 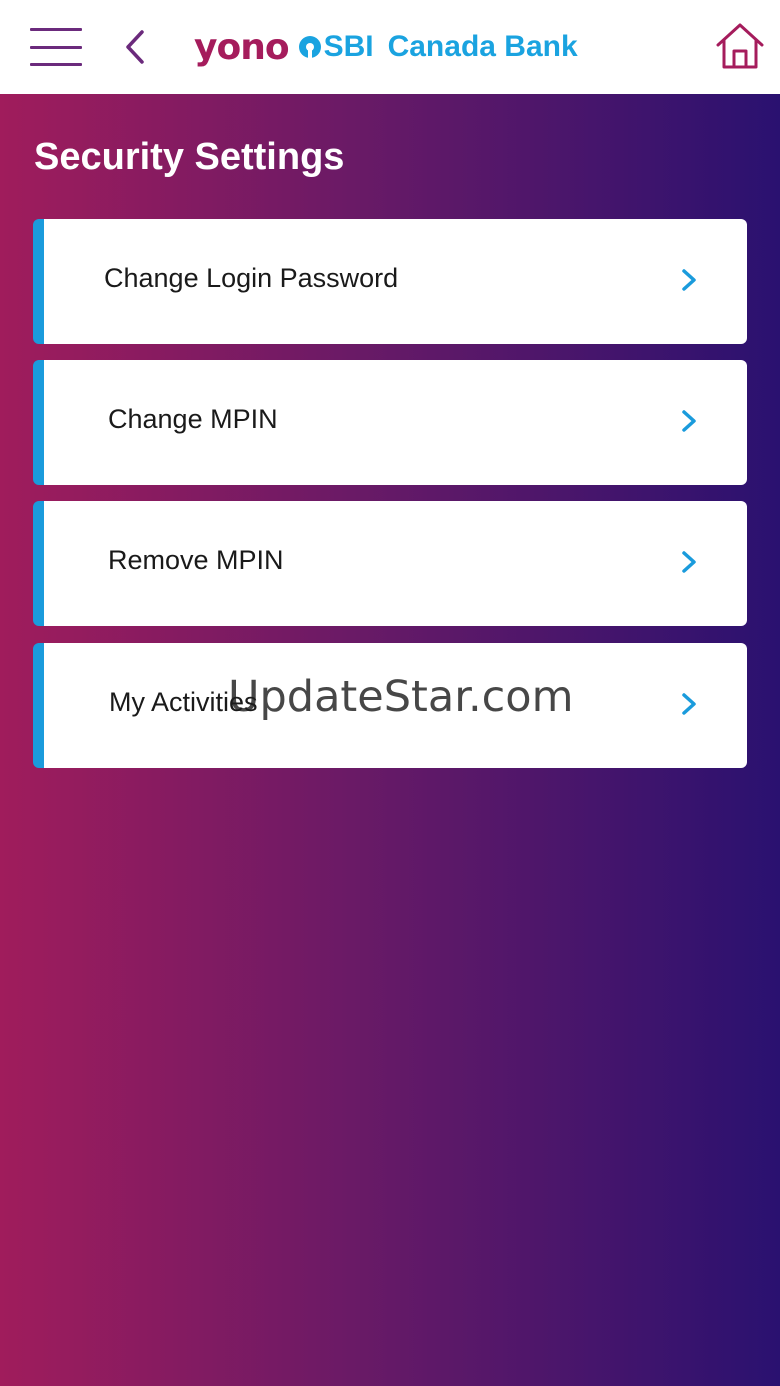 I want to click on back-button, so click(x=135, y=47).